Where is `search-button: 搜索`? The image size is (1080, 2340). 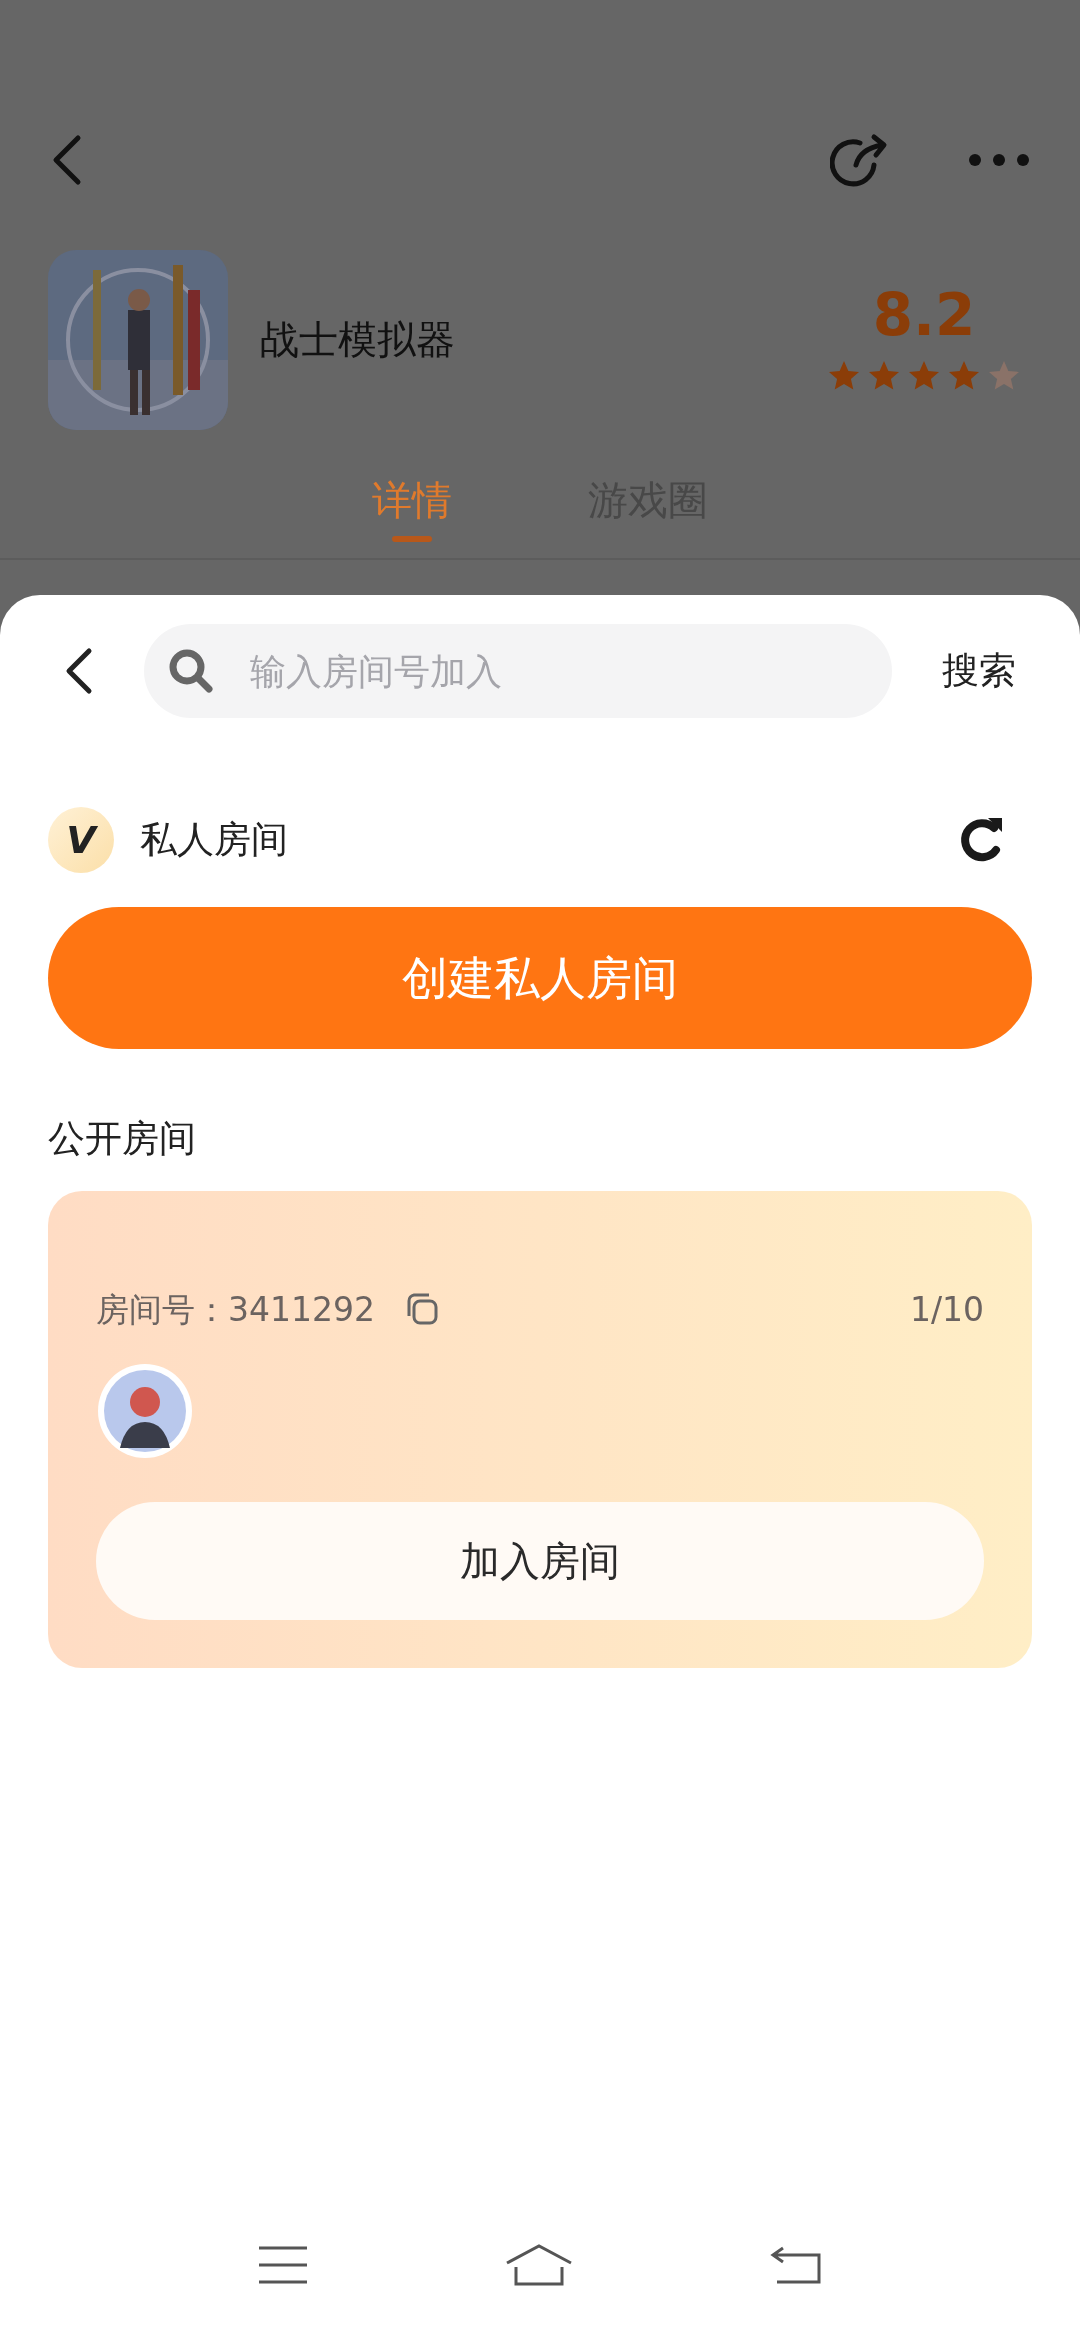
search-button: 搜索 is located at coordinates (979, 671).